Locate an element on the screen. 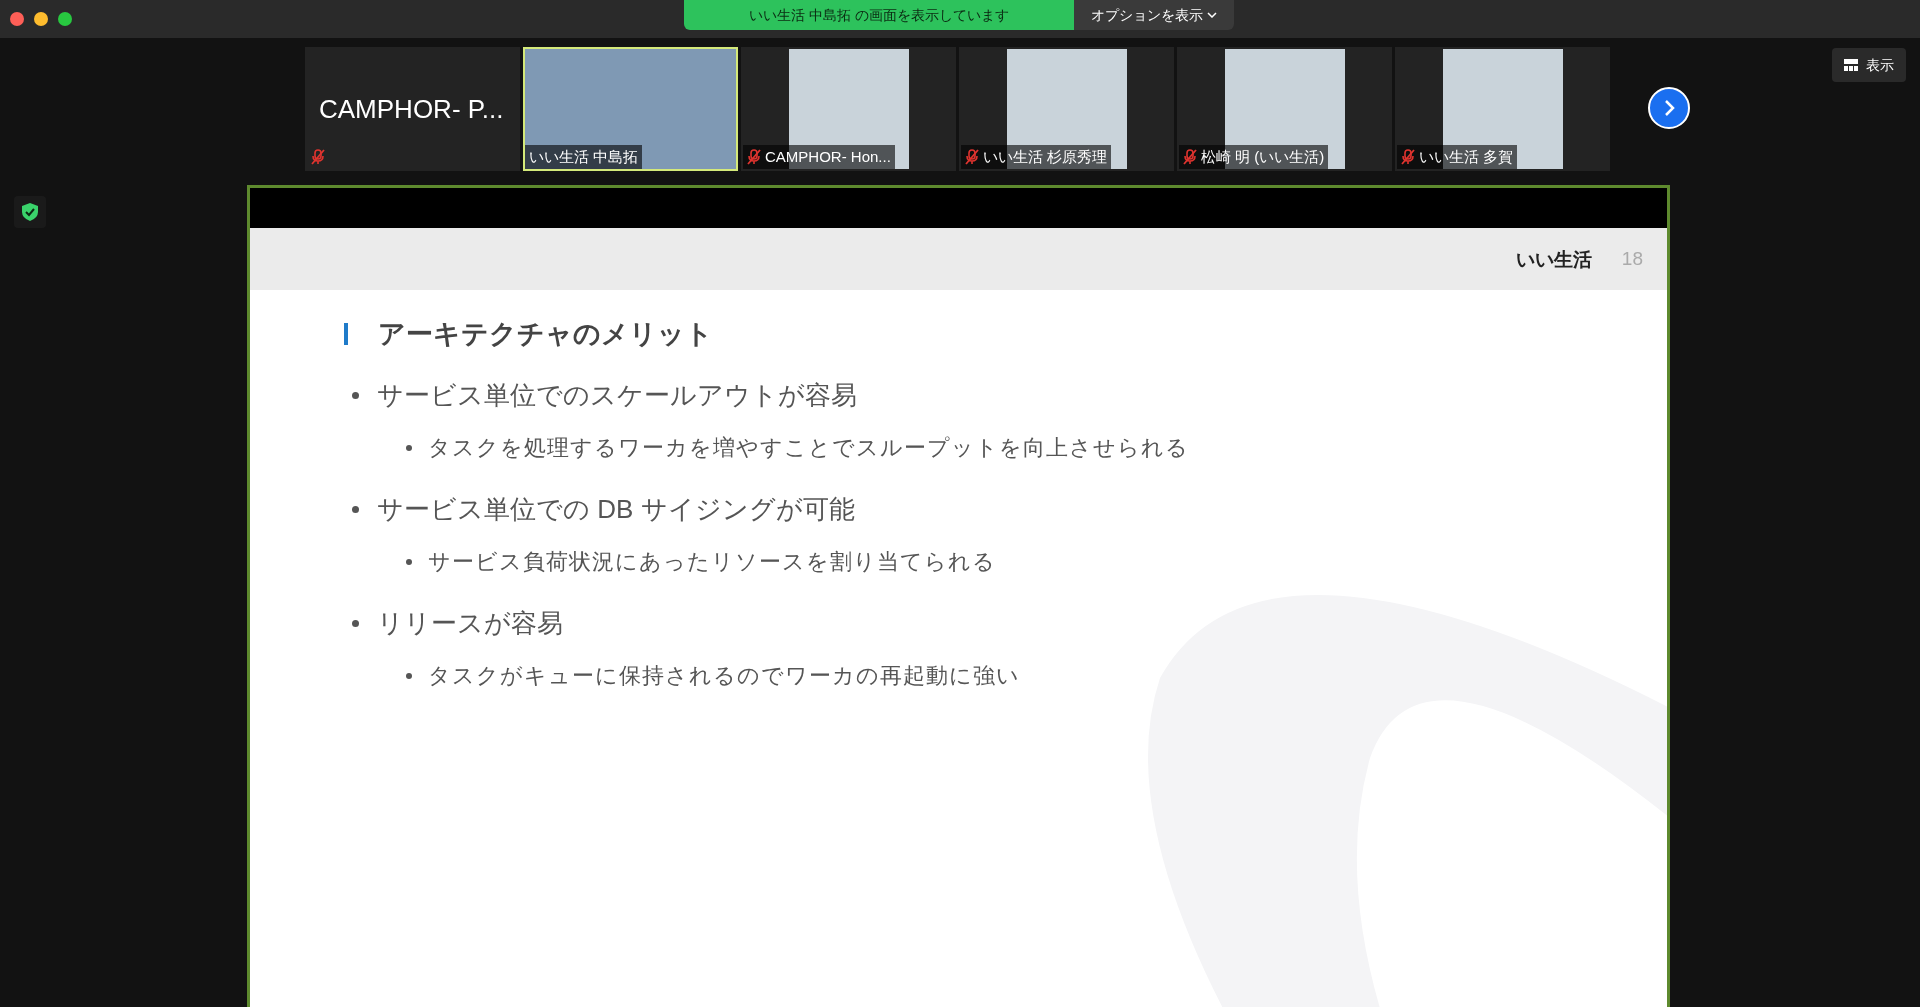 This screenshot has height=1007, width=1920. bullet-text: サービス単位でのスケールアウトが容易 is located at coordinates (617, 395).